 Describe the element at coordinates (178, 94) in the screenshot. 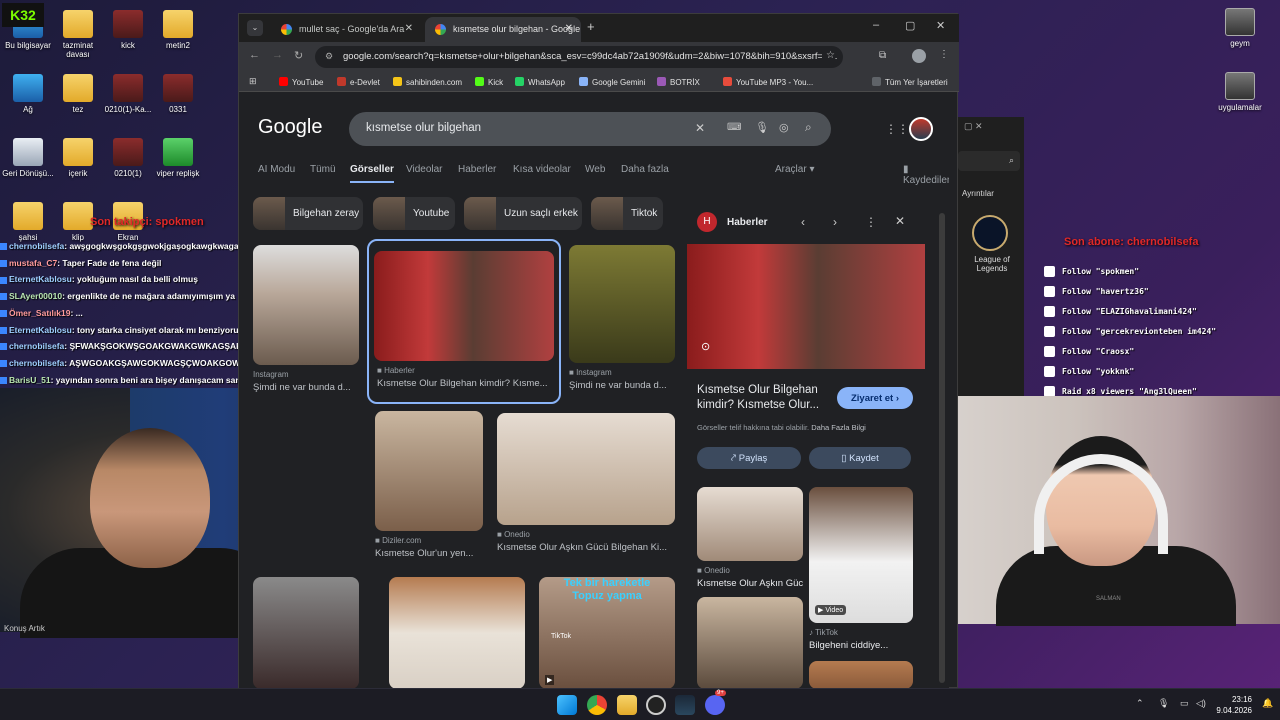

I see `desktop-icon: 0331` at that location.